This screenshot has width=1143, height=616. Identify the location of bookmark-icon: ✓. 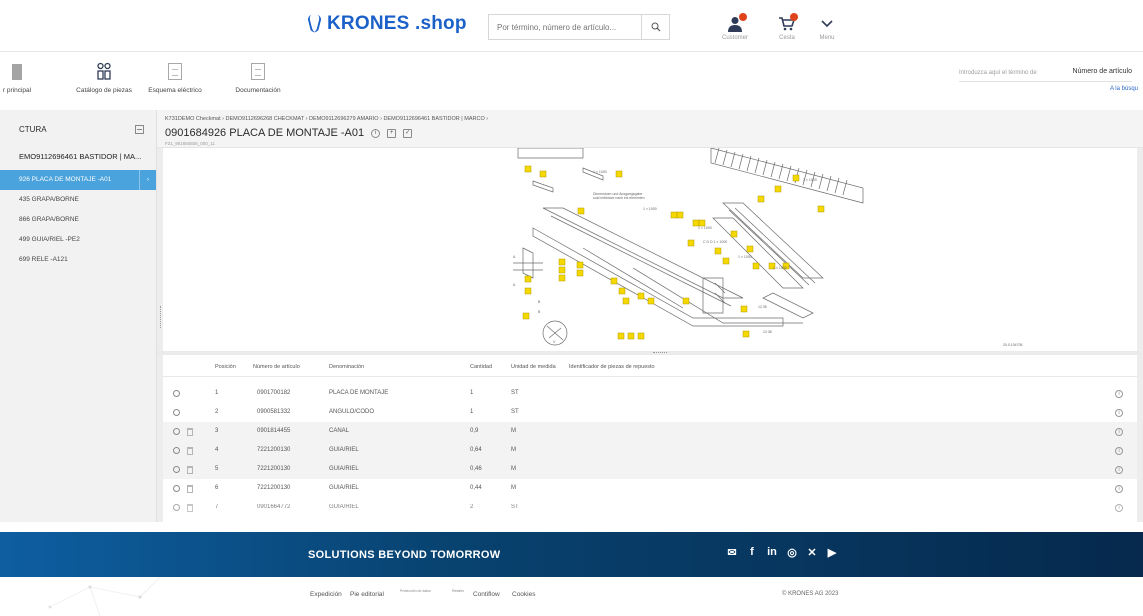
(408, 133).